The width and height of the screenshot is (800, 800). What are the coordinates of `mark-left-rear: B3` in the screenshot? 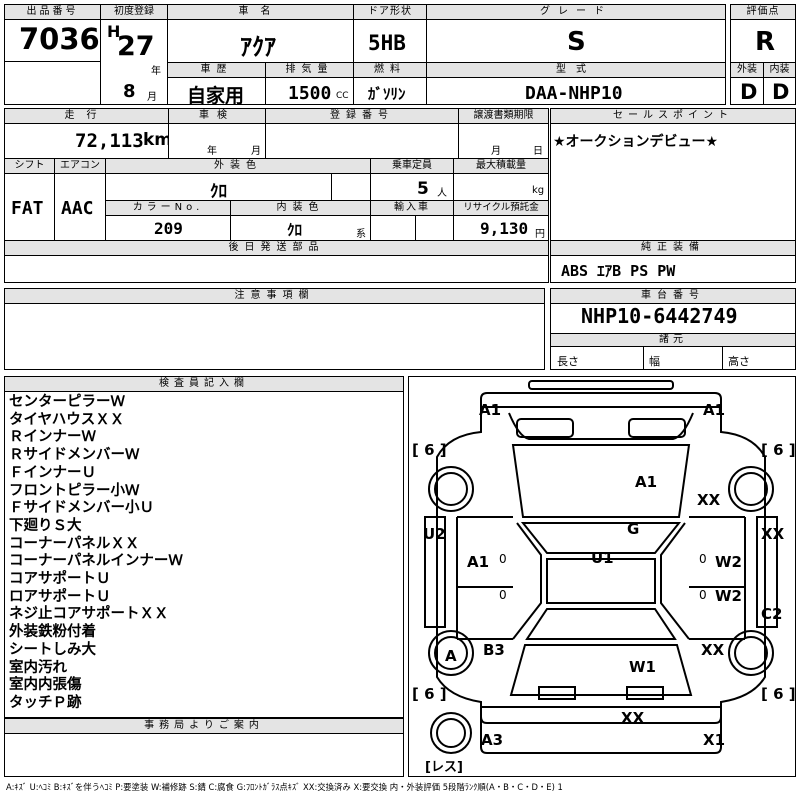 It's located at (494, 650).